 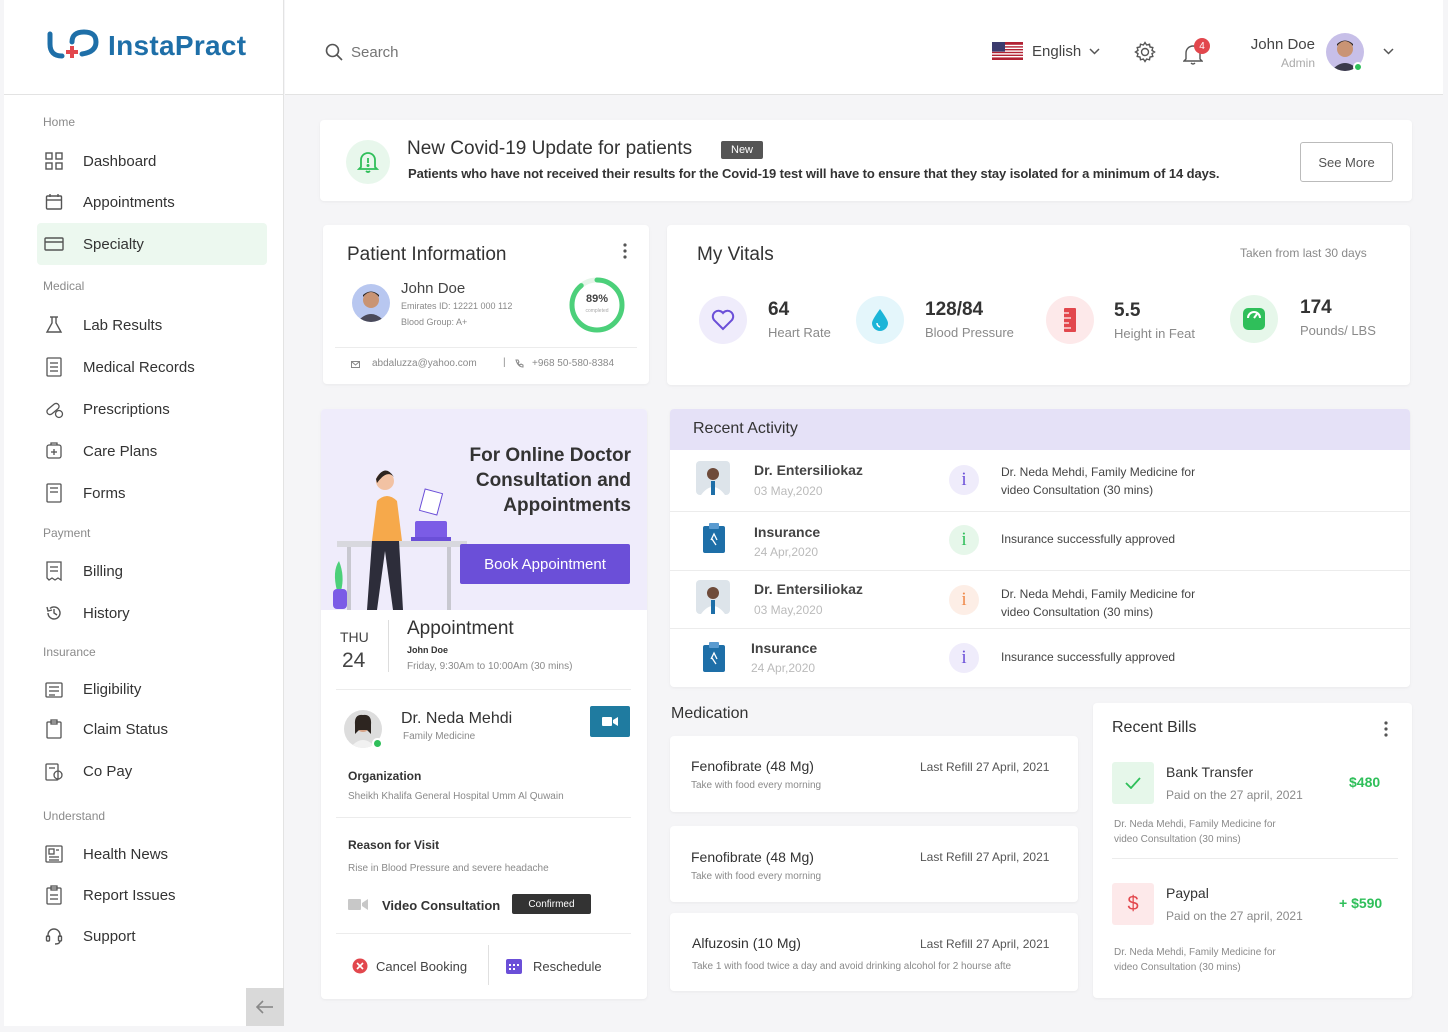 I want to click on sidebar-item-support: Support, so click(x=152, y=936).